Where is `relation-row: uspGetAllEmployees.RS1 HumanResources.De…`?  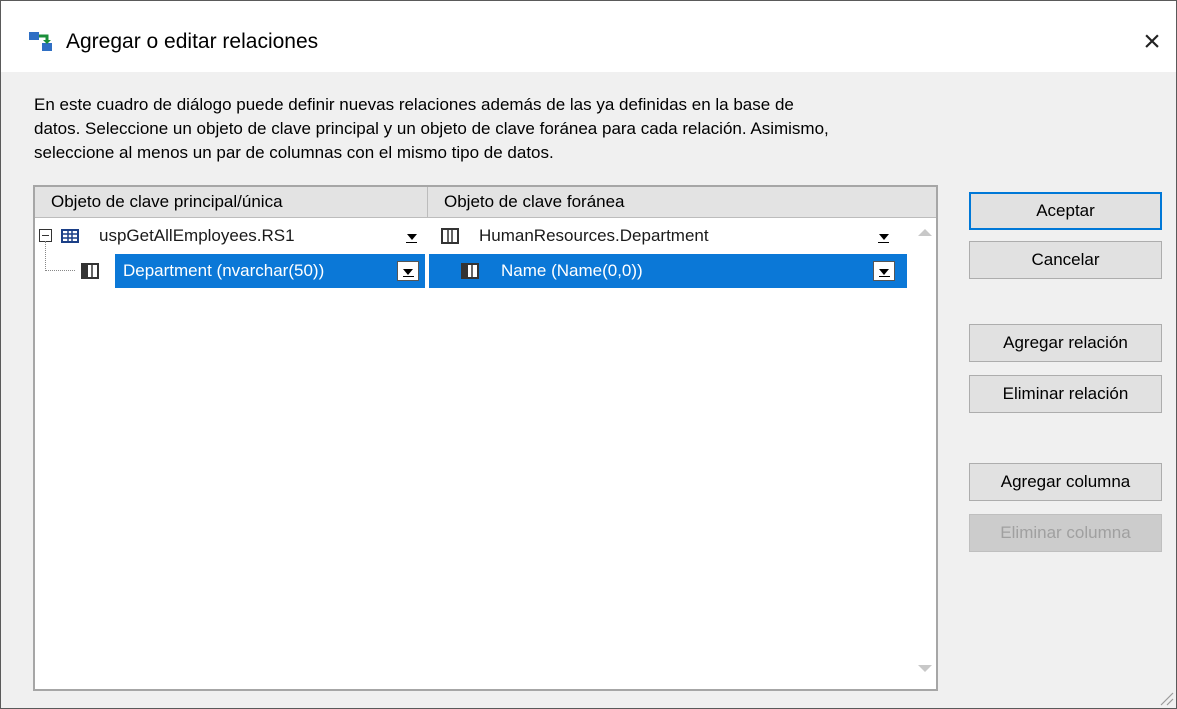 relation-row: uspGetAllEmployees.RS1 HumanResources.De… is located at coordinates (471, 244).